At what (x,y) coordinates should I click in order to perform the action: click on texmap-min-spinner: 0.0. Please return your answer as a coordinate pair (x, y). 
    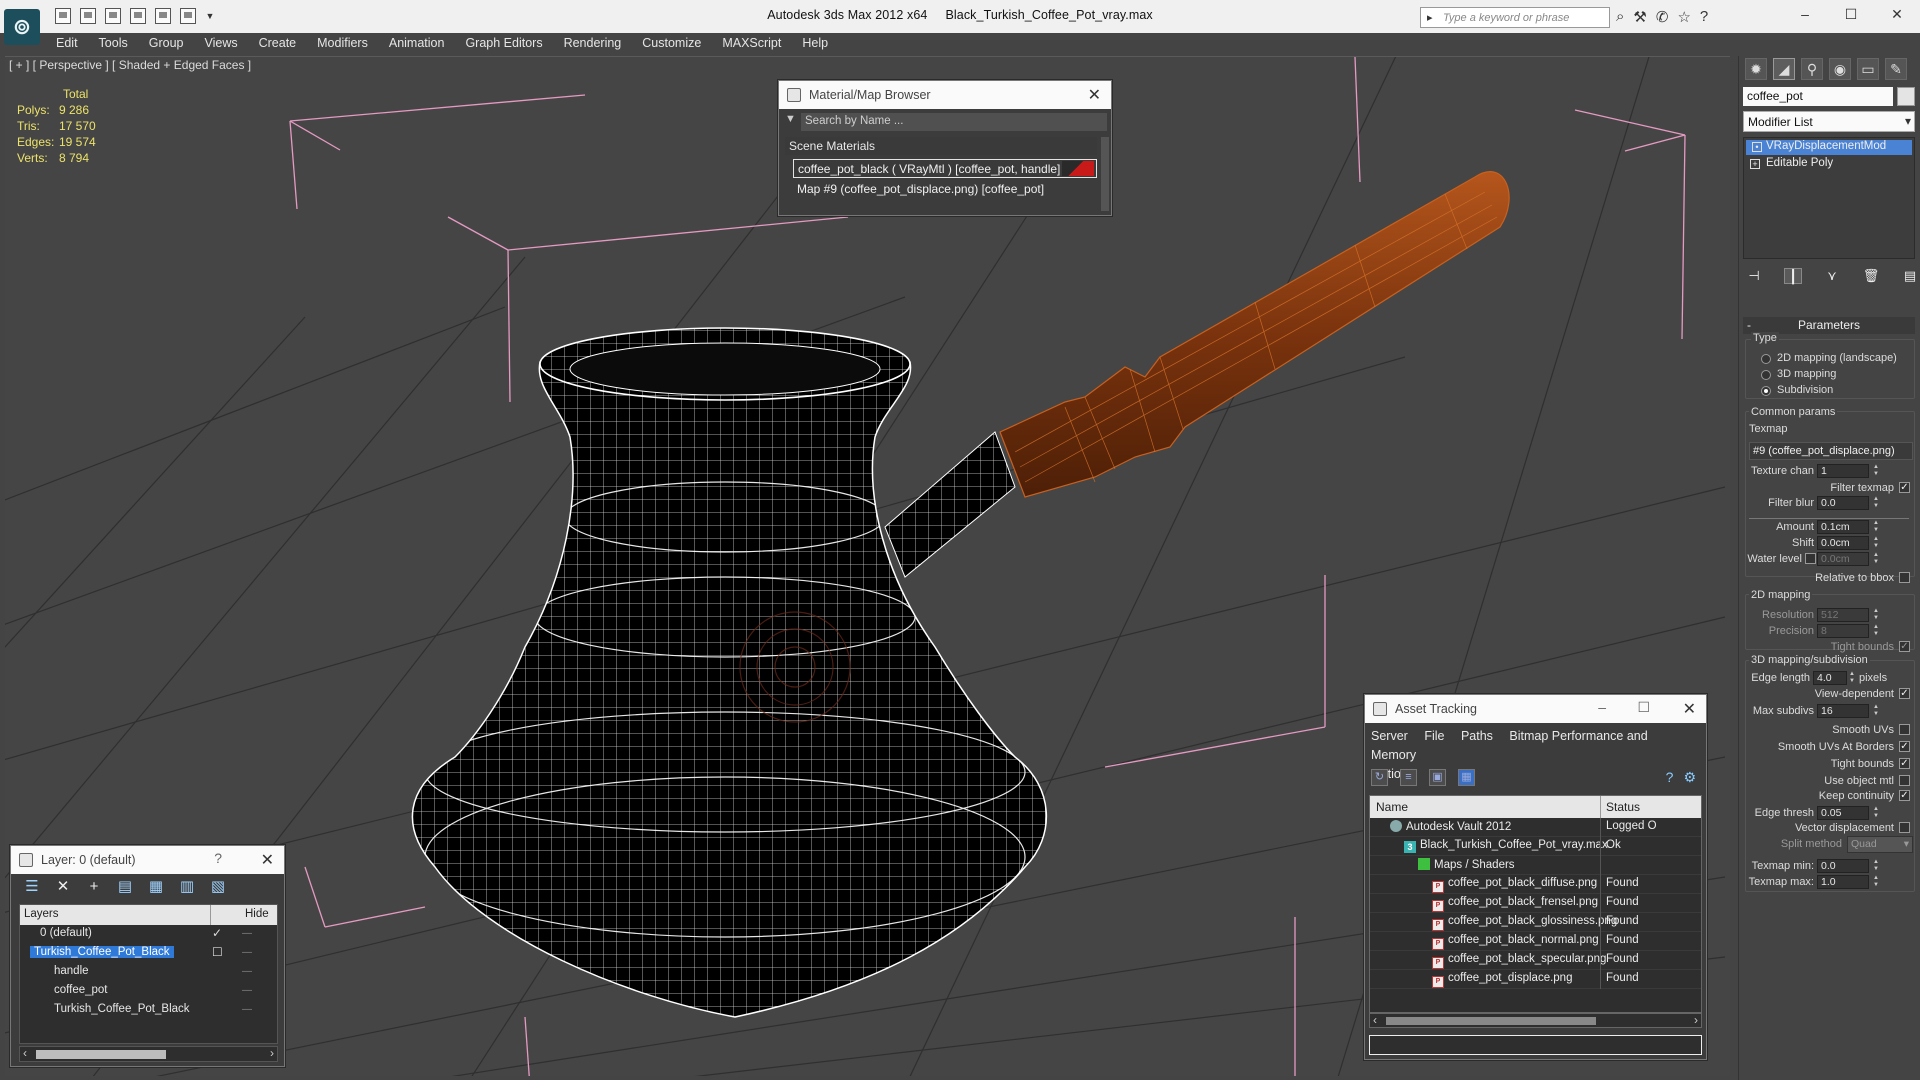
    Looking at the image, I should click on (1843, 866).